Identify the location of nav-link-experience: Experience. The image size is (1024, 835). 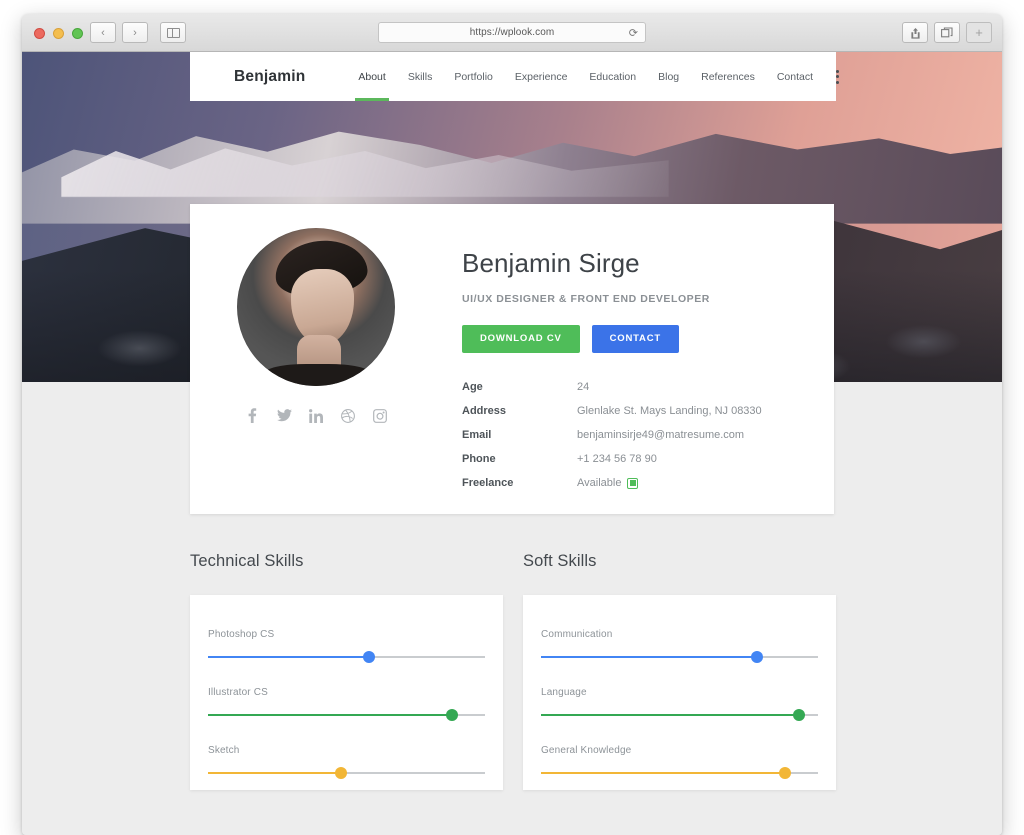
(541, 76).